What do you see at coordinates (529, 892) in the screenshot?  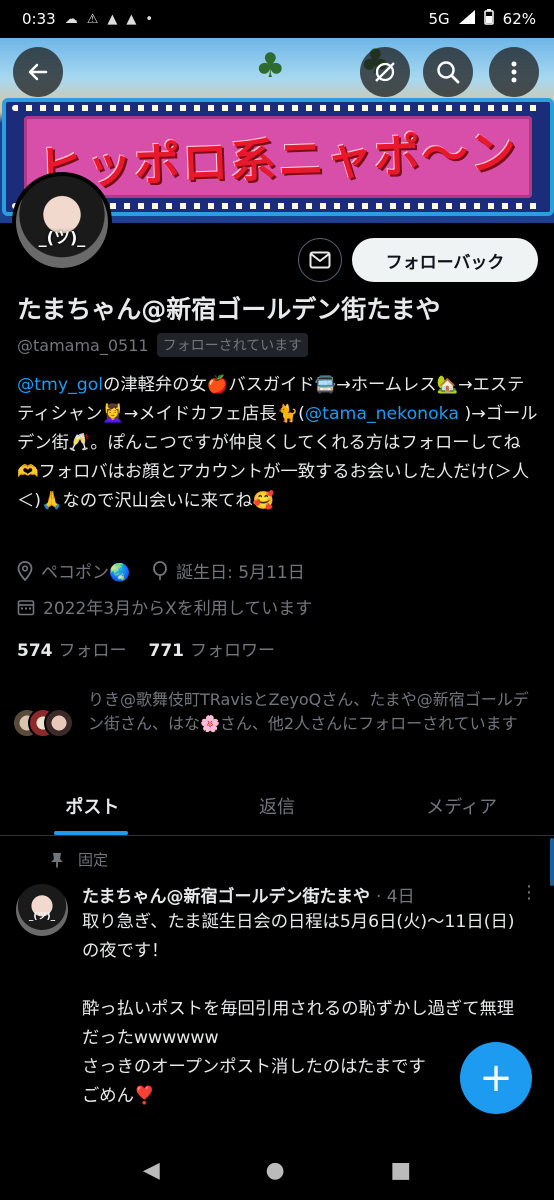 I see `post-more-icon: ⋮` at bounding box center [529, 892].